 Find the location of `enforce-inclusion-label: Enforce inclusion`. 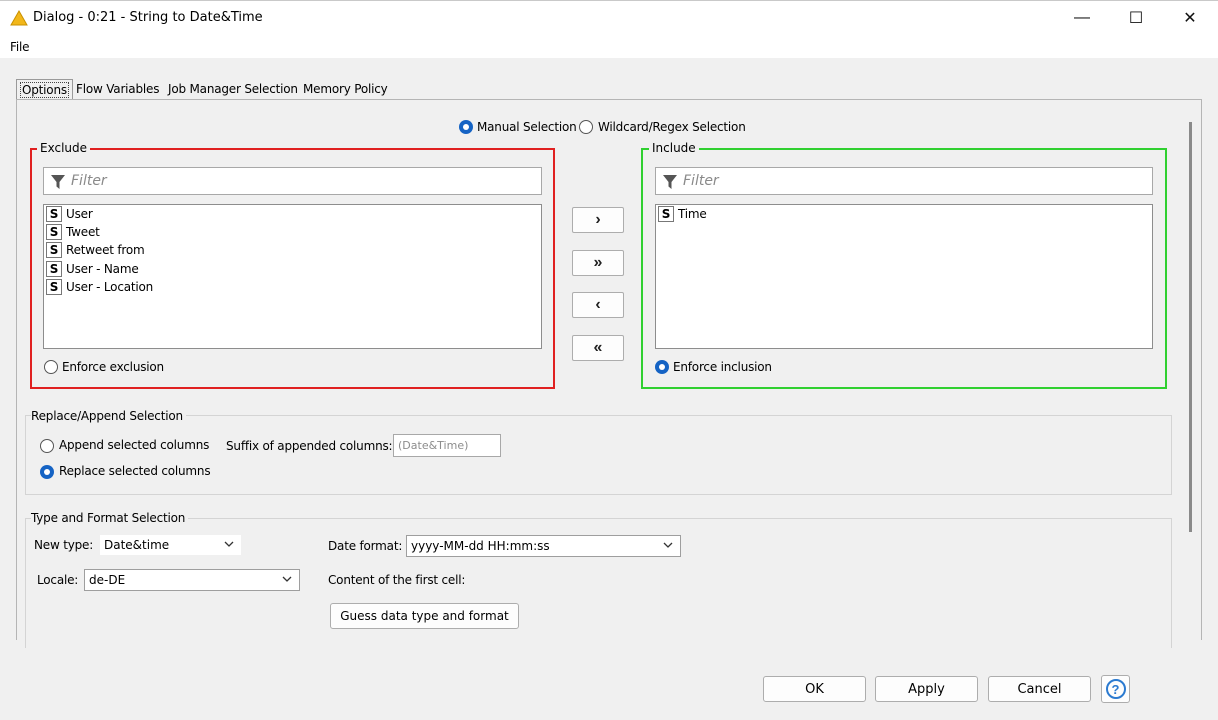

enforce-inclusion-label: Enforce inclusion is located at coordinates (722, 367).